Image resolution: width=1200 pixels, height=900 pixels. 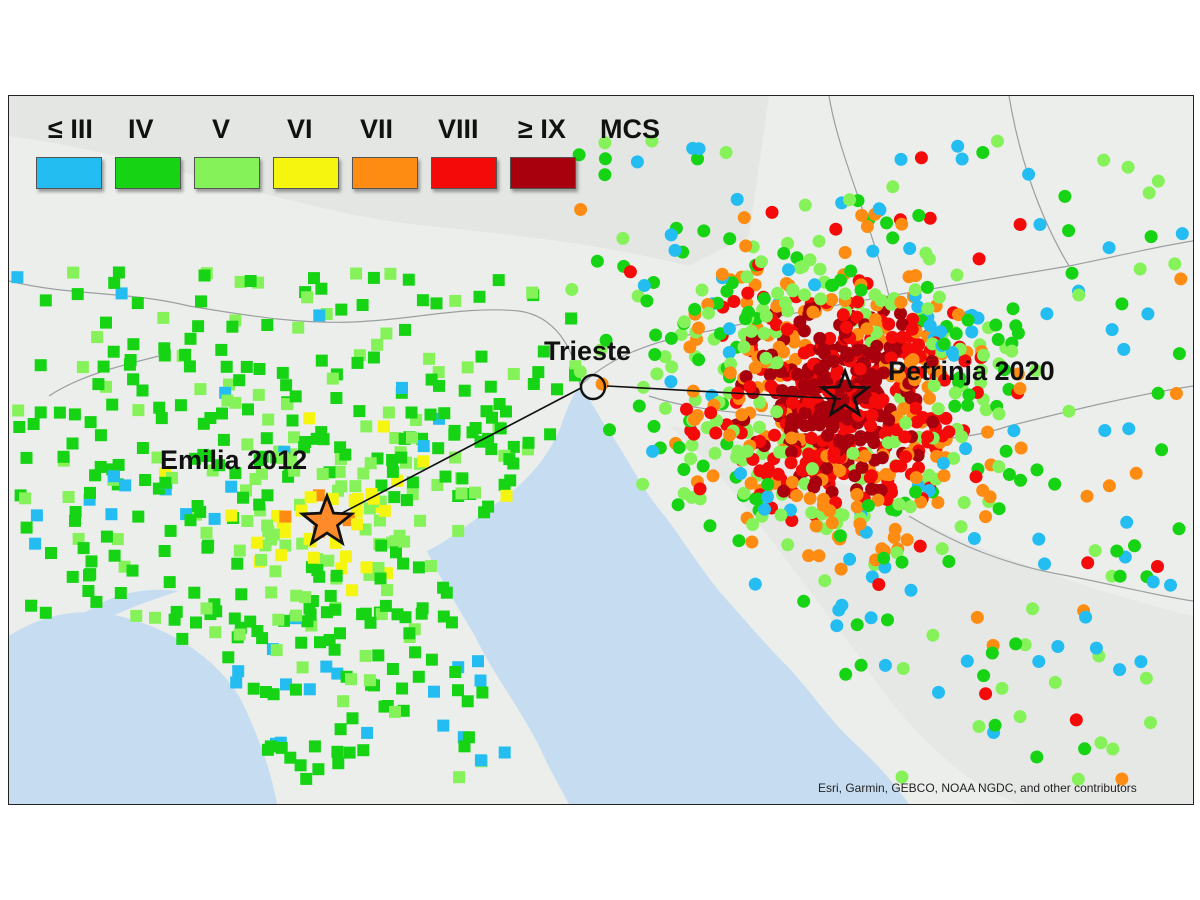 What do you see at coordinates (464, 173) in the screenshot?
I see `legend-swatch-viii` at bounding box center [464, 173].